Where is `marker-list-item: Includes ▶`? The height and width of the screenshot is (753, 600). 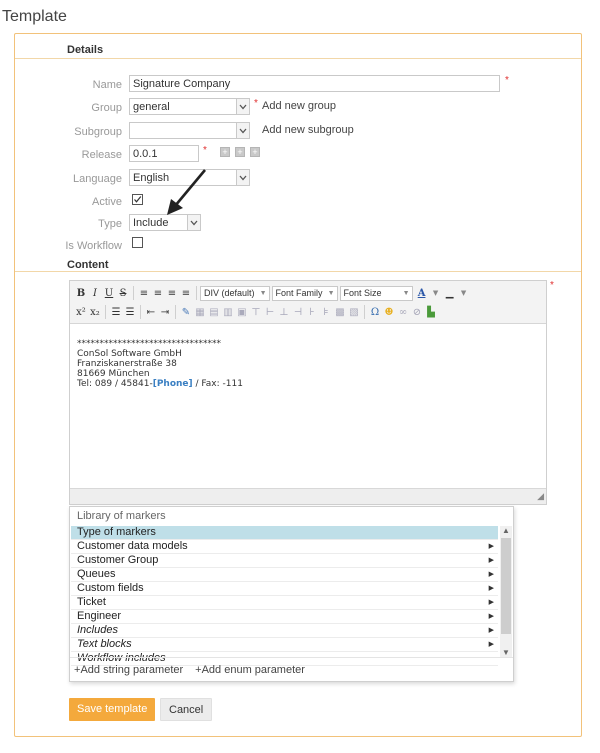 marker-list-item: Includes ▶ is located at coordinates (284, 631).